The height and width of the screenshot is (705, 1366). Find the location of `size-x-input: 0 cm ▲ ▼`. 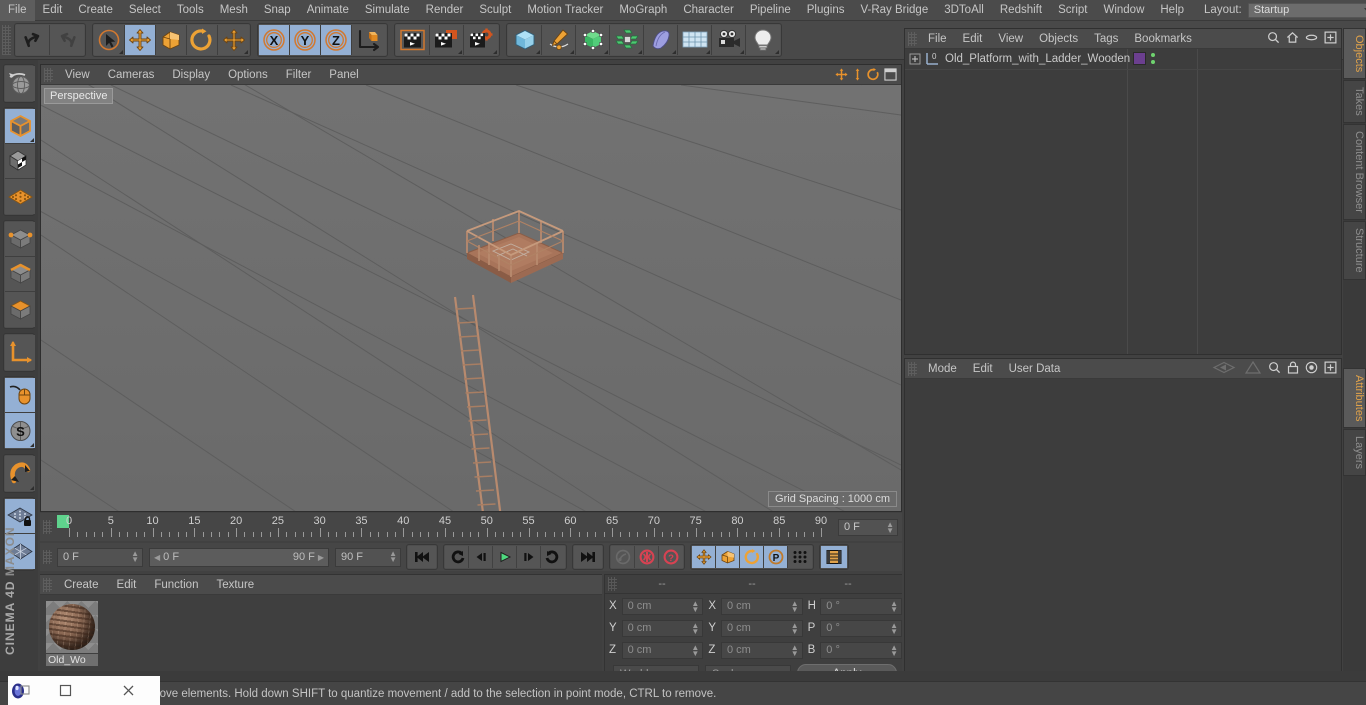

size-x-input: 0 cm ▲ ▼ is located at coordinates (761, 606).